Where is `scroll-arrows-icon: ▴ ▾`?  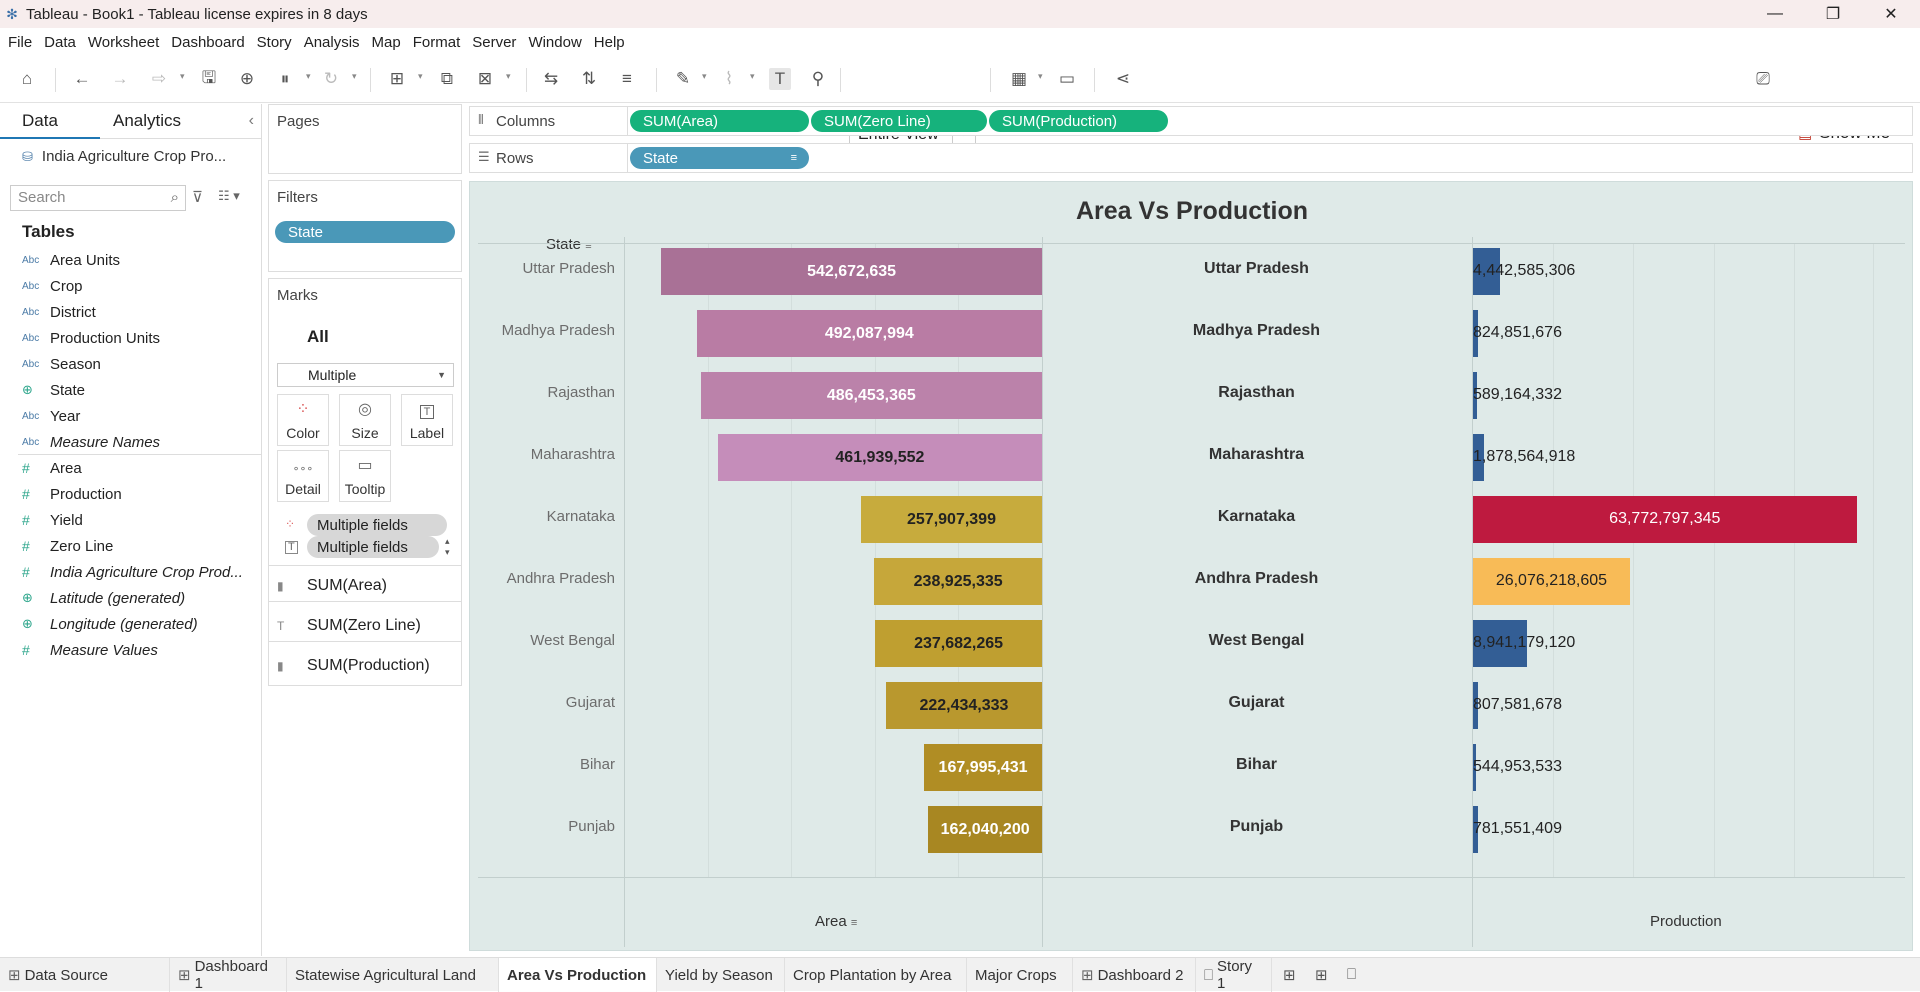 scroll-arrows-icon: ▴ ▾ is located at coordinates (447, 547).